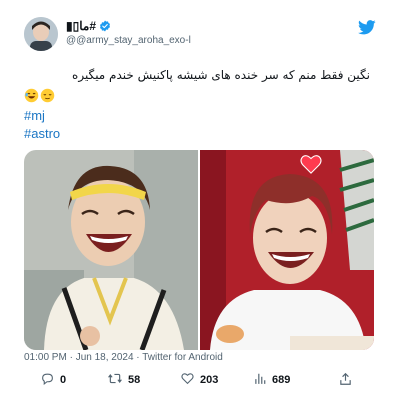 The height and width of the screenshot is (400, 400). What do you see at coordinates (182, 357) in the screenshot?
I see `tweet-source: Twitter for Android` at bounding box center [182, 357].